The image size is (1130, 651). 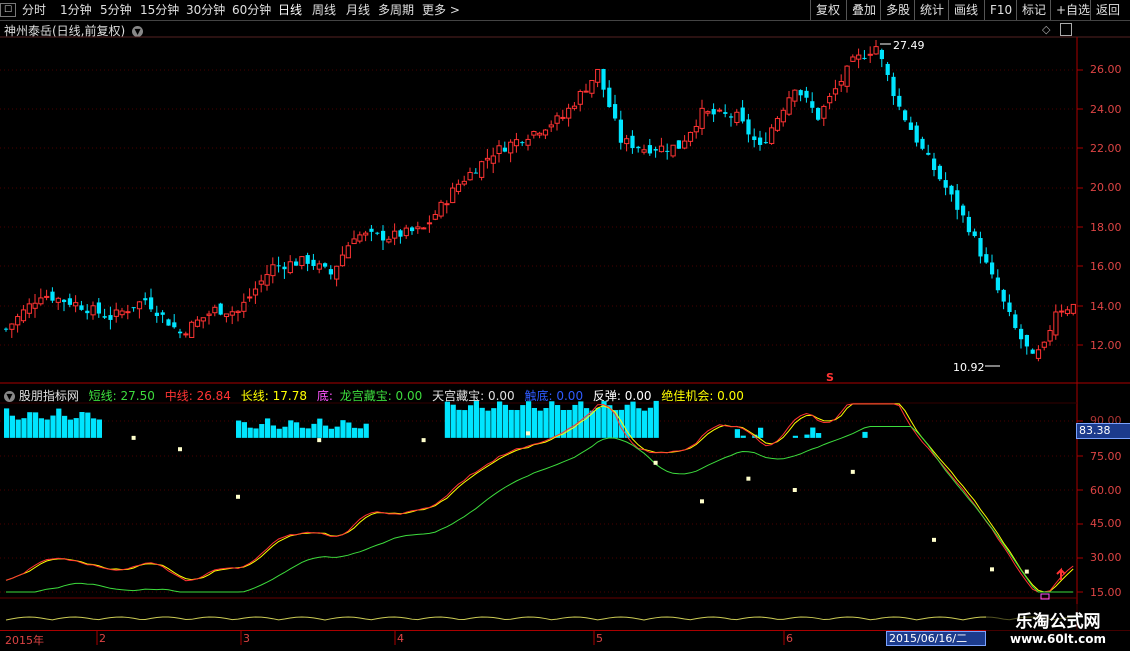 What do you see at coordinates (290, 10) in the screenshot?
I see `tab-daily: 日线` at bounding box center [290, 10].